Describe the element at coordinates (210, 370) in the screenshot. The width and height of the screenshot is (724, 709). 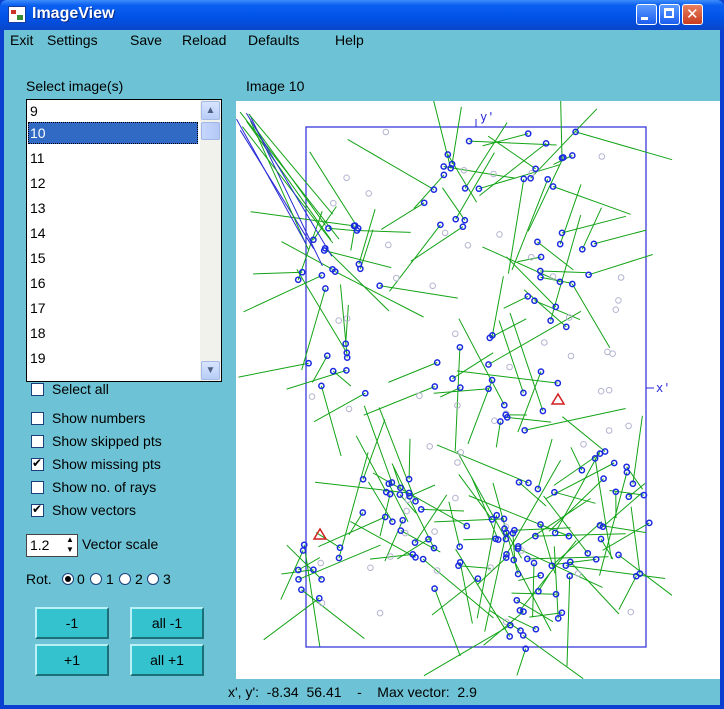
I see `scroll-down-icon: ▼` at that location.